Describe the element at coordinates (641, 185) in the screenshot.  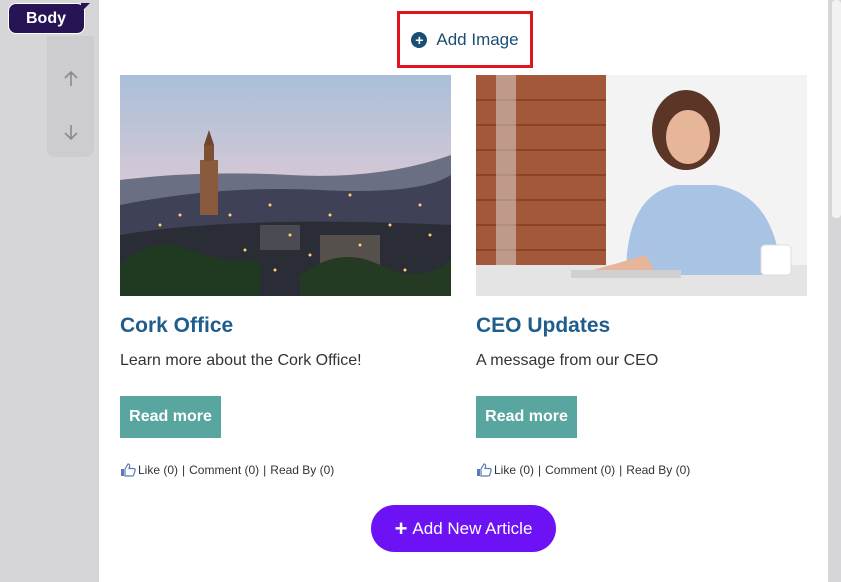
I see `ceo-image` at that location.